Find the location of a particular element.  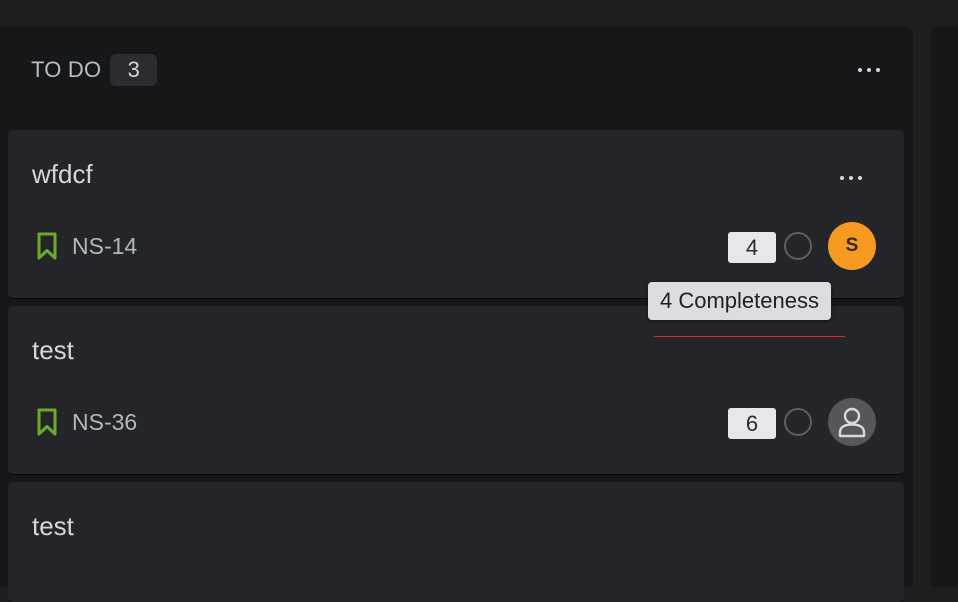

card-key-row: NS-14 is located at coordinates (86, 246).